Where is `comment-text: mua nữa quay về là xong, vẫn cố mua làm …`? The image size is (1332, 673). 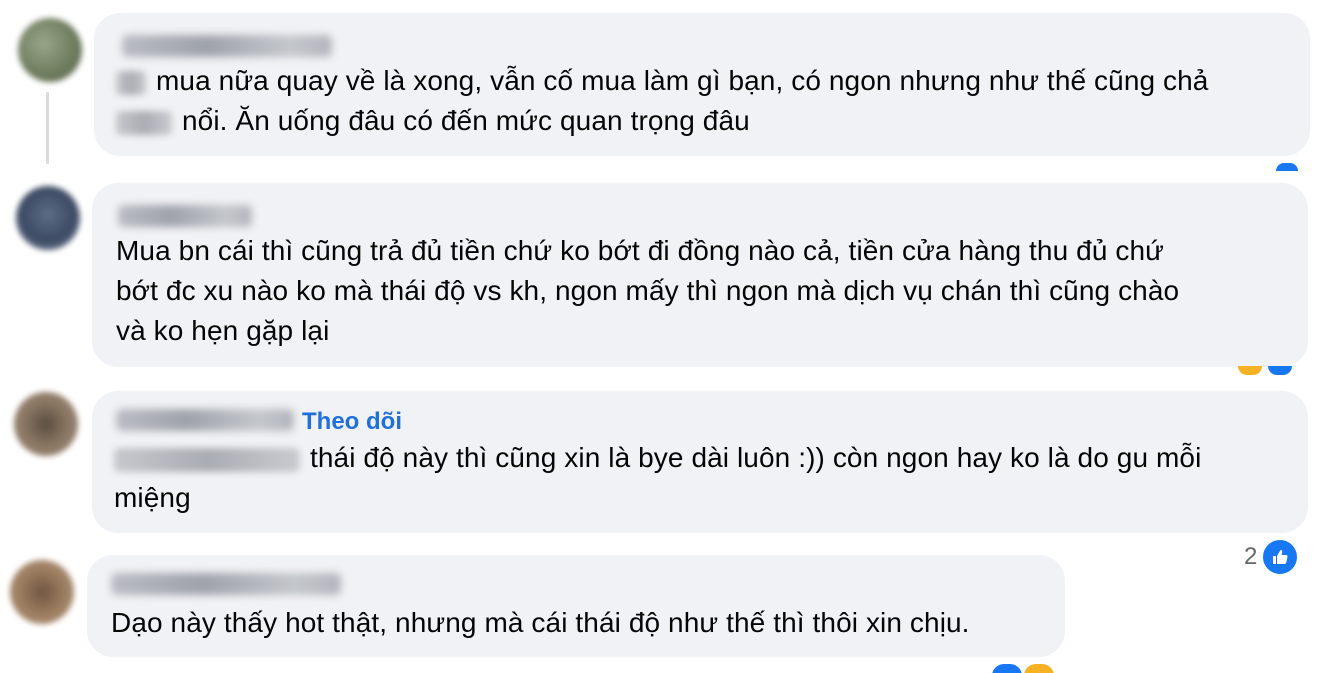
comment-text: mua nữa quay về là xong, vẫn cố mua làm … is located at coordinates (711, 101).